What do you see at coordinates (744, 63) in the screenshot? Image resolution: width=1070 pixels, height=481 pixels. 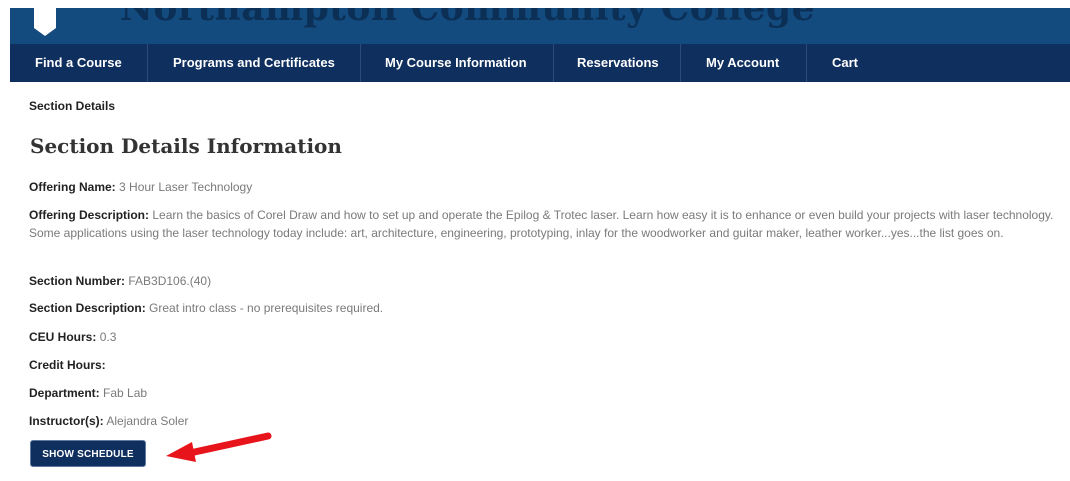 I see `nav-item-my-account: My Account` at bounding box center [744, 63].